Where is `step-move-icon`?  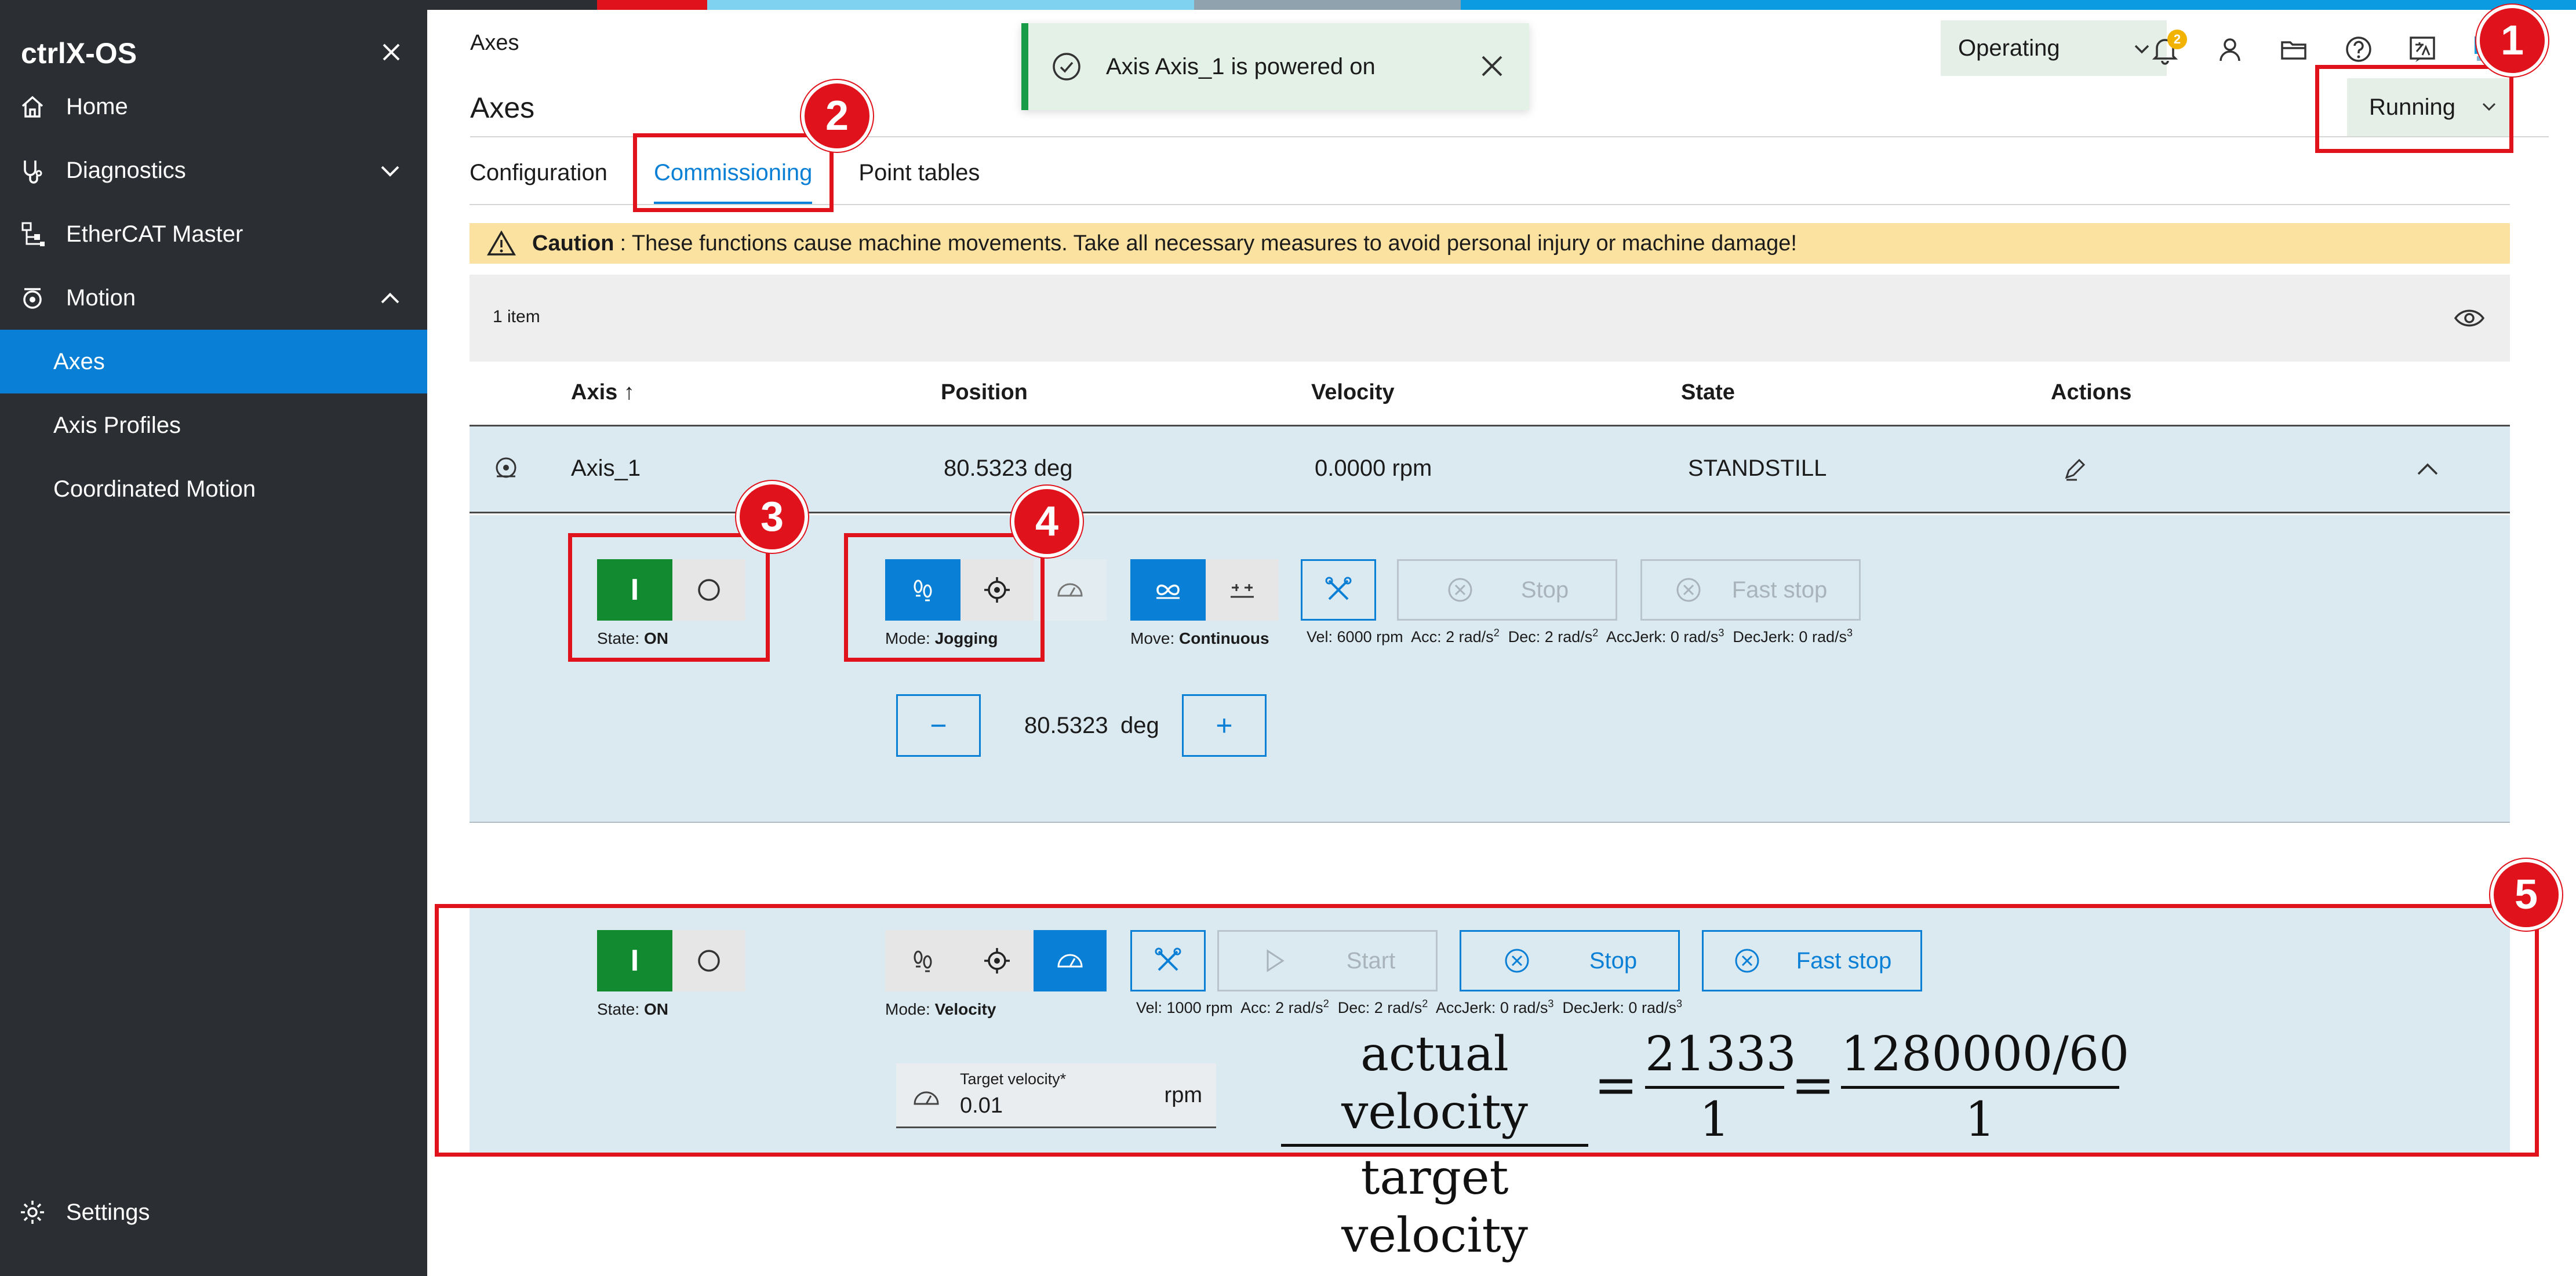
step-move-icon is located at coordinates (1242, 591).